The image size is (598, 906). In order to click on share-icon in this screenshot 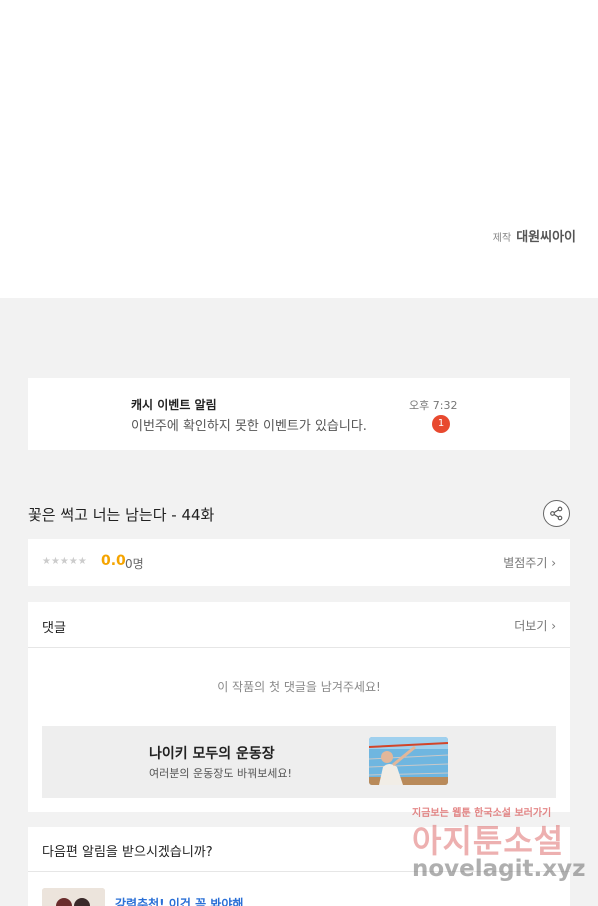, I will do `click(556, 513)`.